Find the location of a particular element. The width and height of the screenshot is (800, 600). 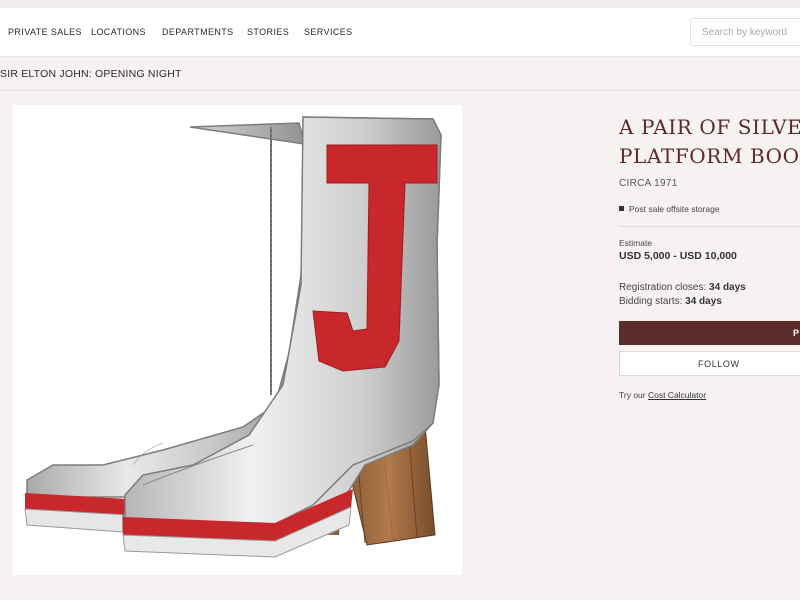

bidding-label: Bidding starts: is located at coordinates (652, 301).